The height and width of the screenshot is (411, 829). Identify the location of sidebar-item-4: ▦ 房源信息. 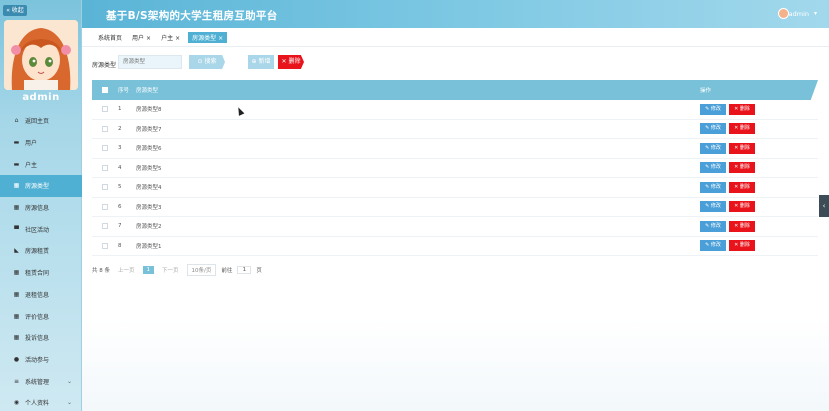
(41, 208).